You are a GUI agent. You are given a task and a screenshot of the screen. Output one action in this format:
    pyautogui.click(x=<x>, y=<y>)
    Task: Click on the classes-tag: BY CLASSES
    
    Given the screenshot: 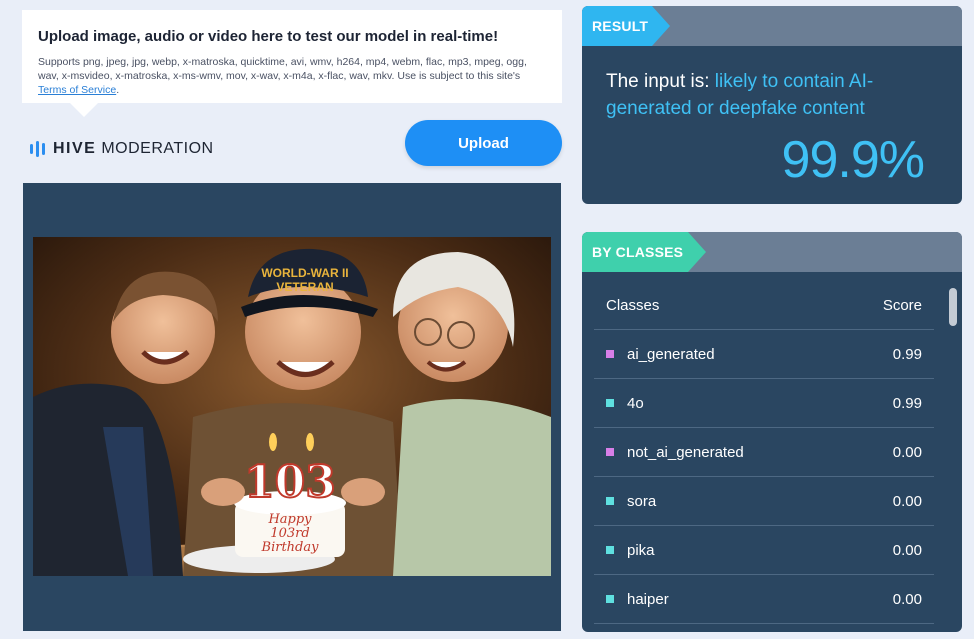 What is the action you would take?
    pyautogui.click(x=644, y=252)
    